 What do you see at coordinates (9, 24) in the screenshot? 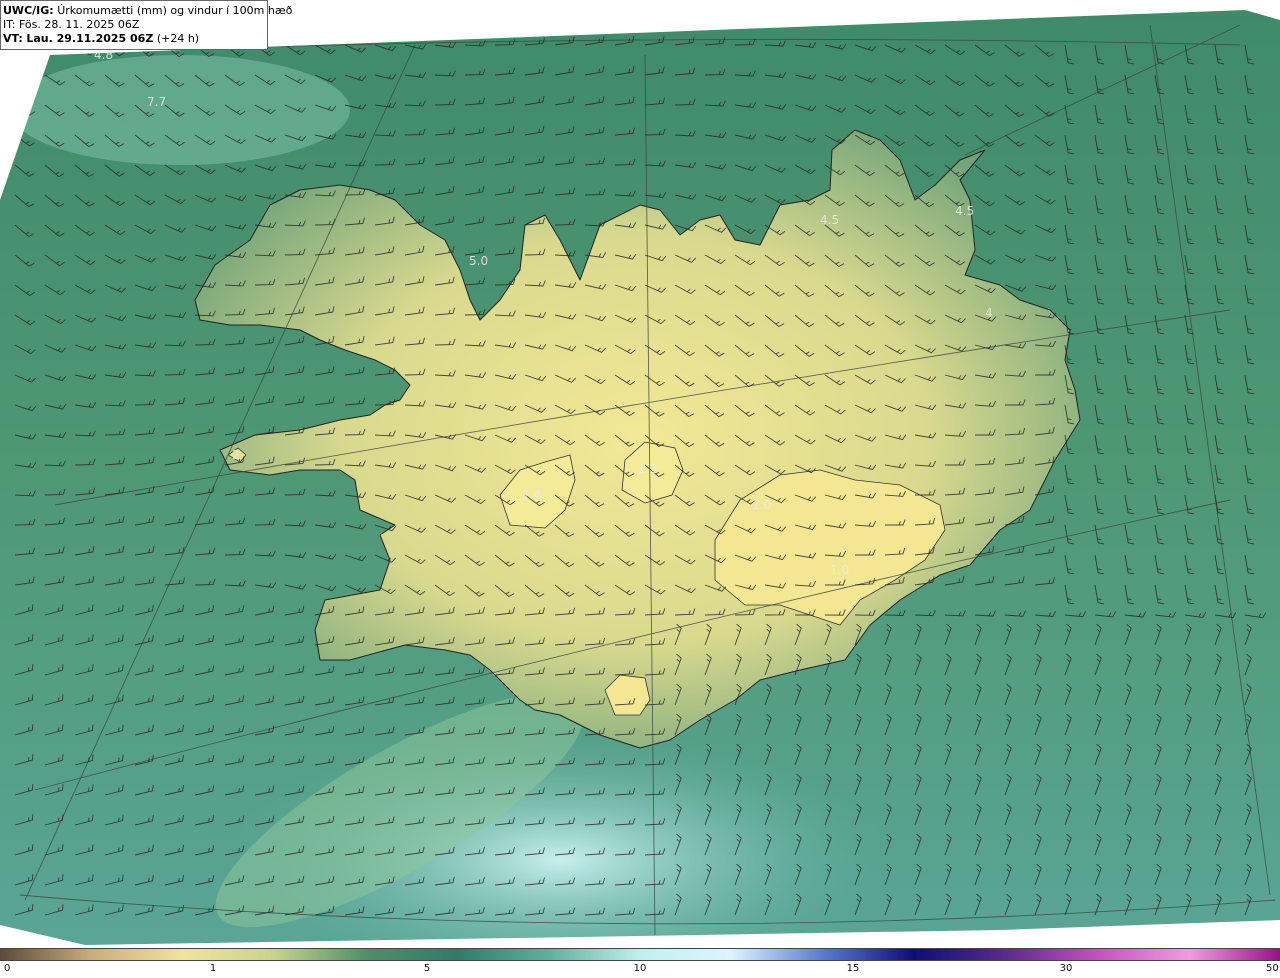
I see `init-label: IT:` at bounding box center [9, 24].